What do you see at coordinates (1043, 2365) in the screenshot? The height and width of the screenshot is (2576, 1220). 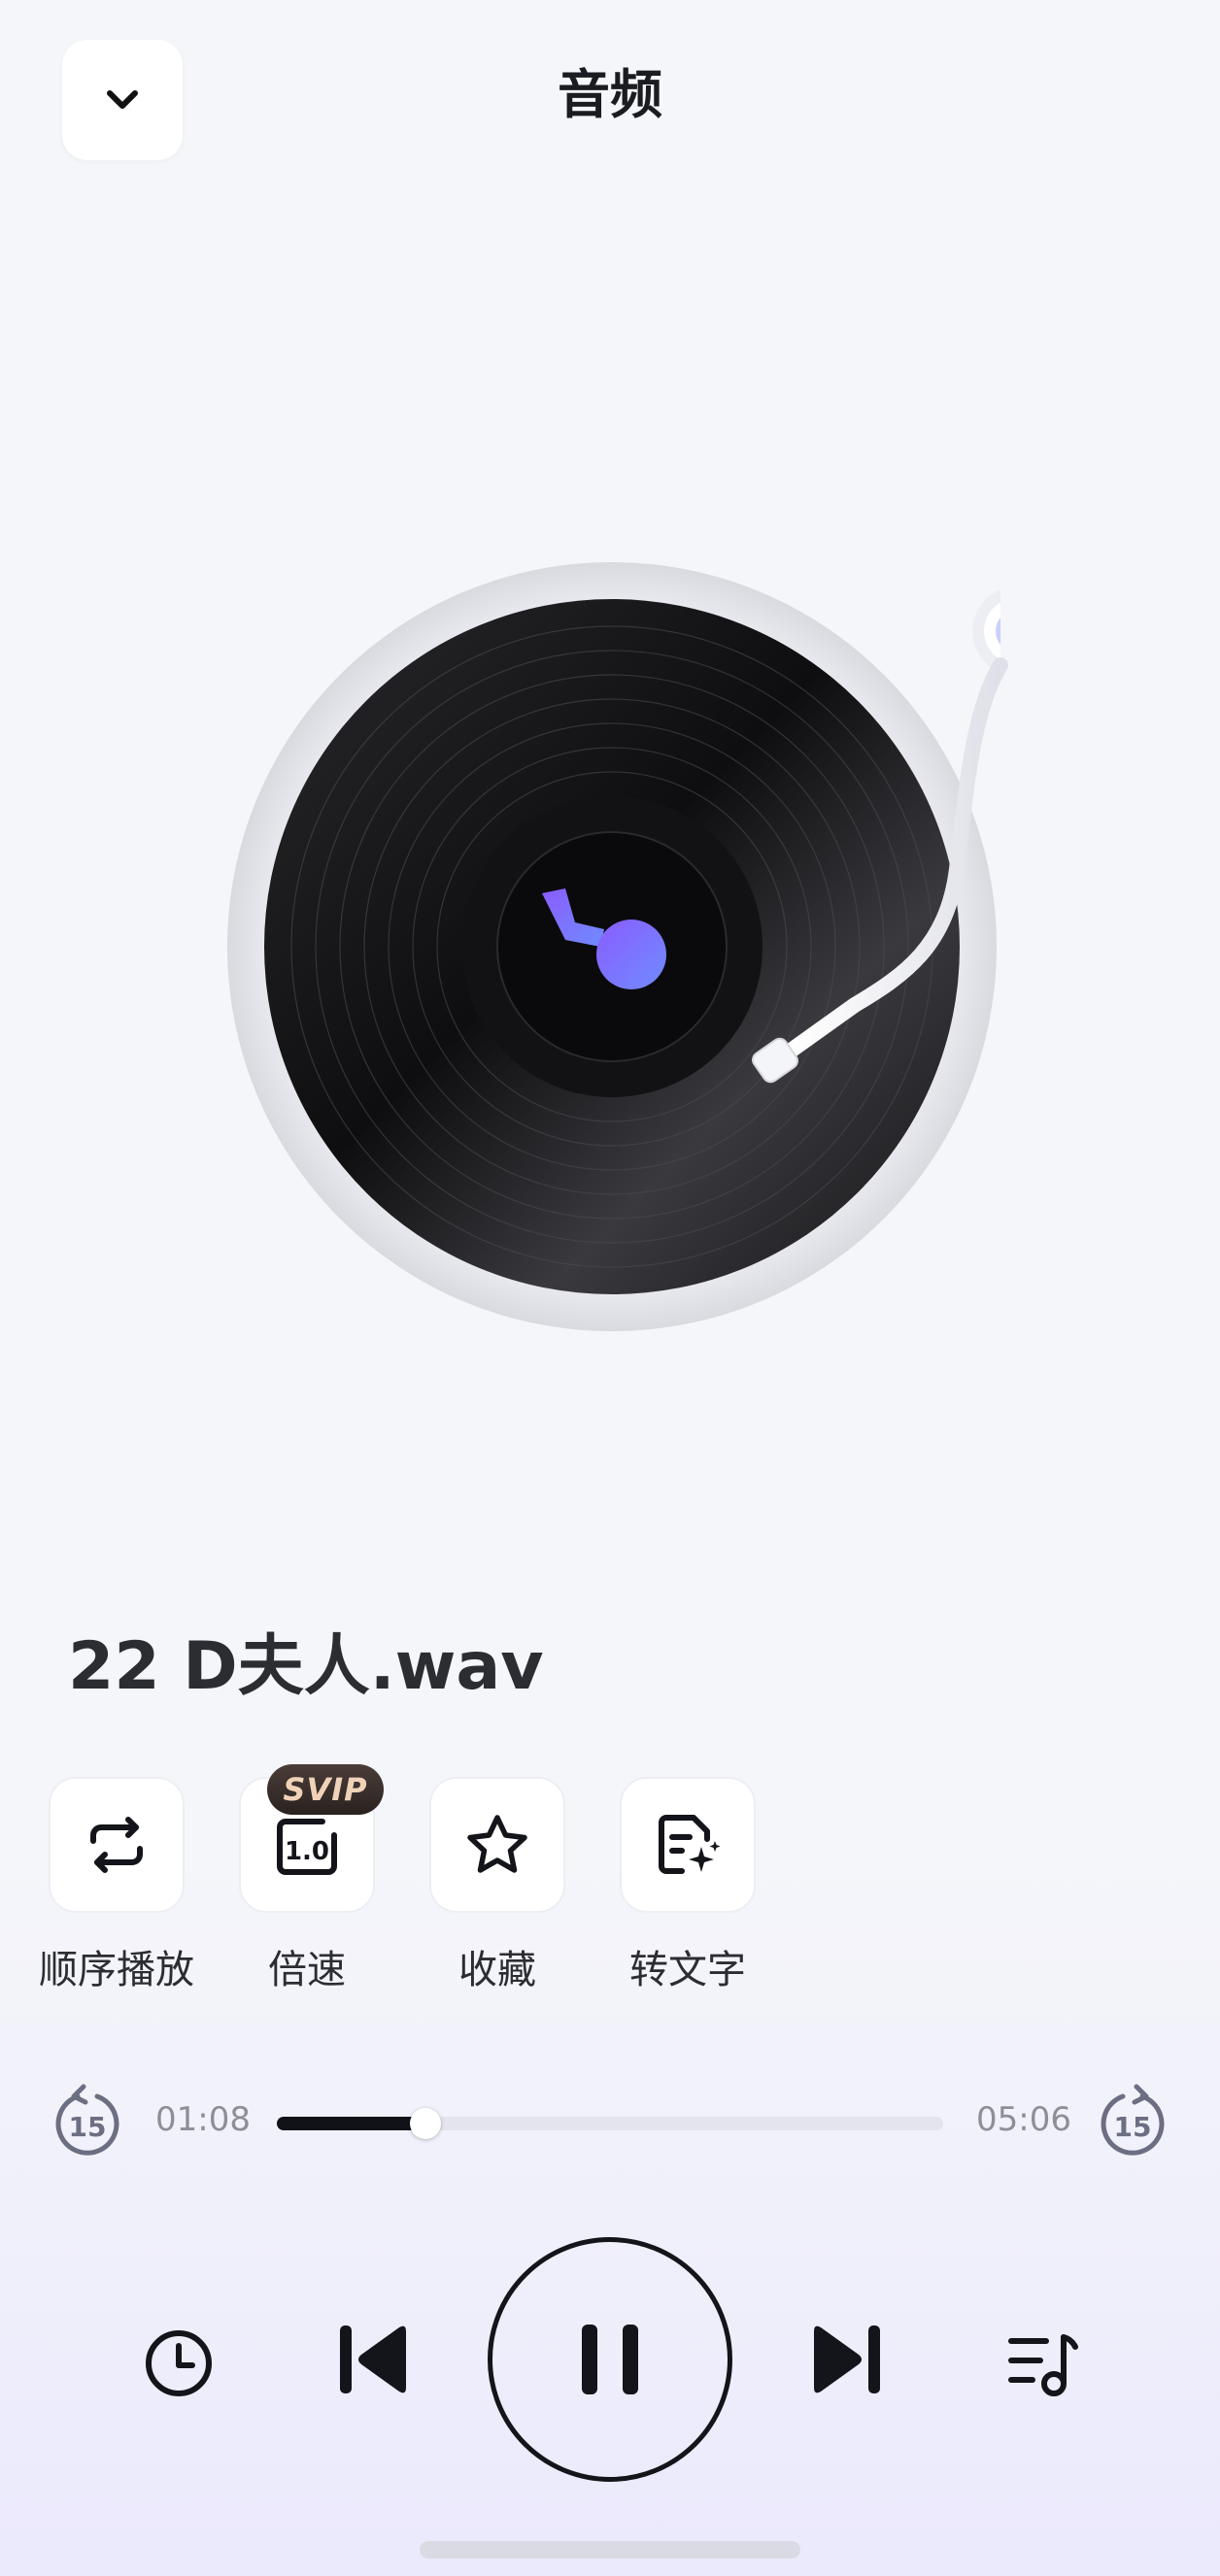 I see `playlist-icon` at bounding box center [1043, 2365].